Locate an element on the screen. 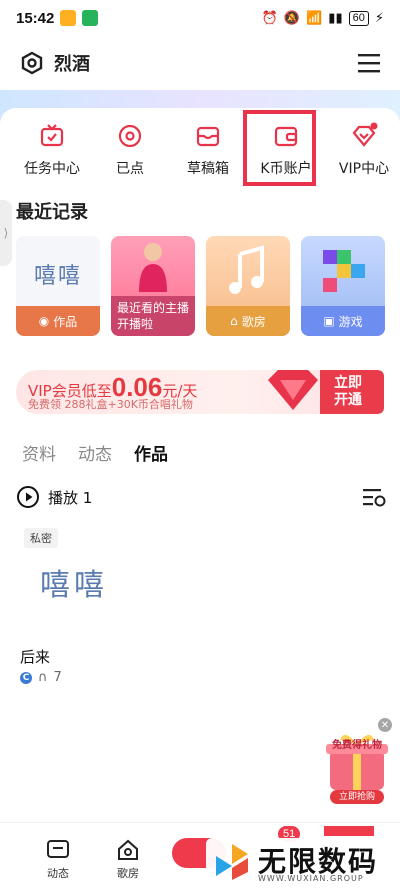 The image size is (400, 888). song-title: 后来 is located at coordinates (35, 656).